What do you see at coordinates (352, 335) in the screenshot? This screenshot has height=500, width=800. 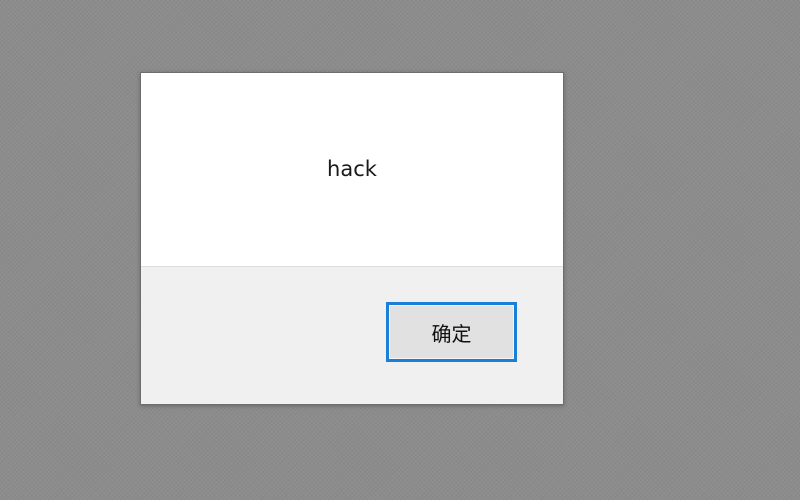 I see `dialog-button-area: 确定` at bounding box center [352, 335].